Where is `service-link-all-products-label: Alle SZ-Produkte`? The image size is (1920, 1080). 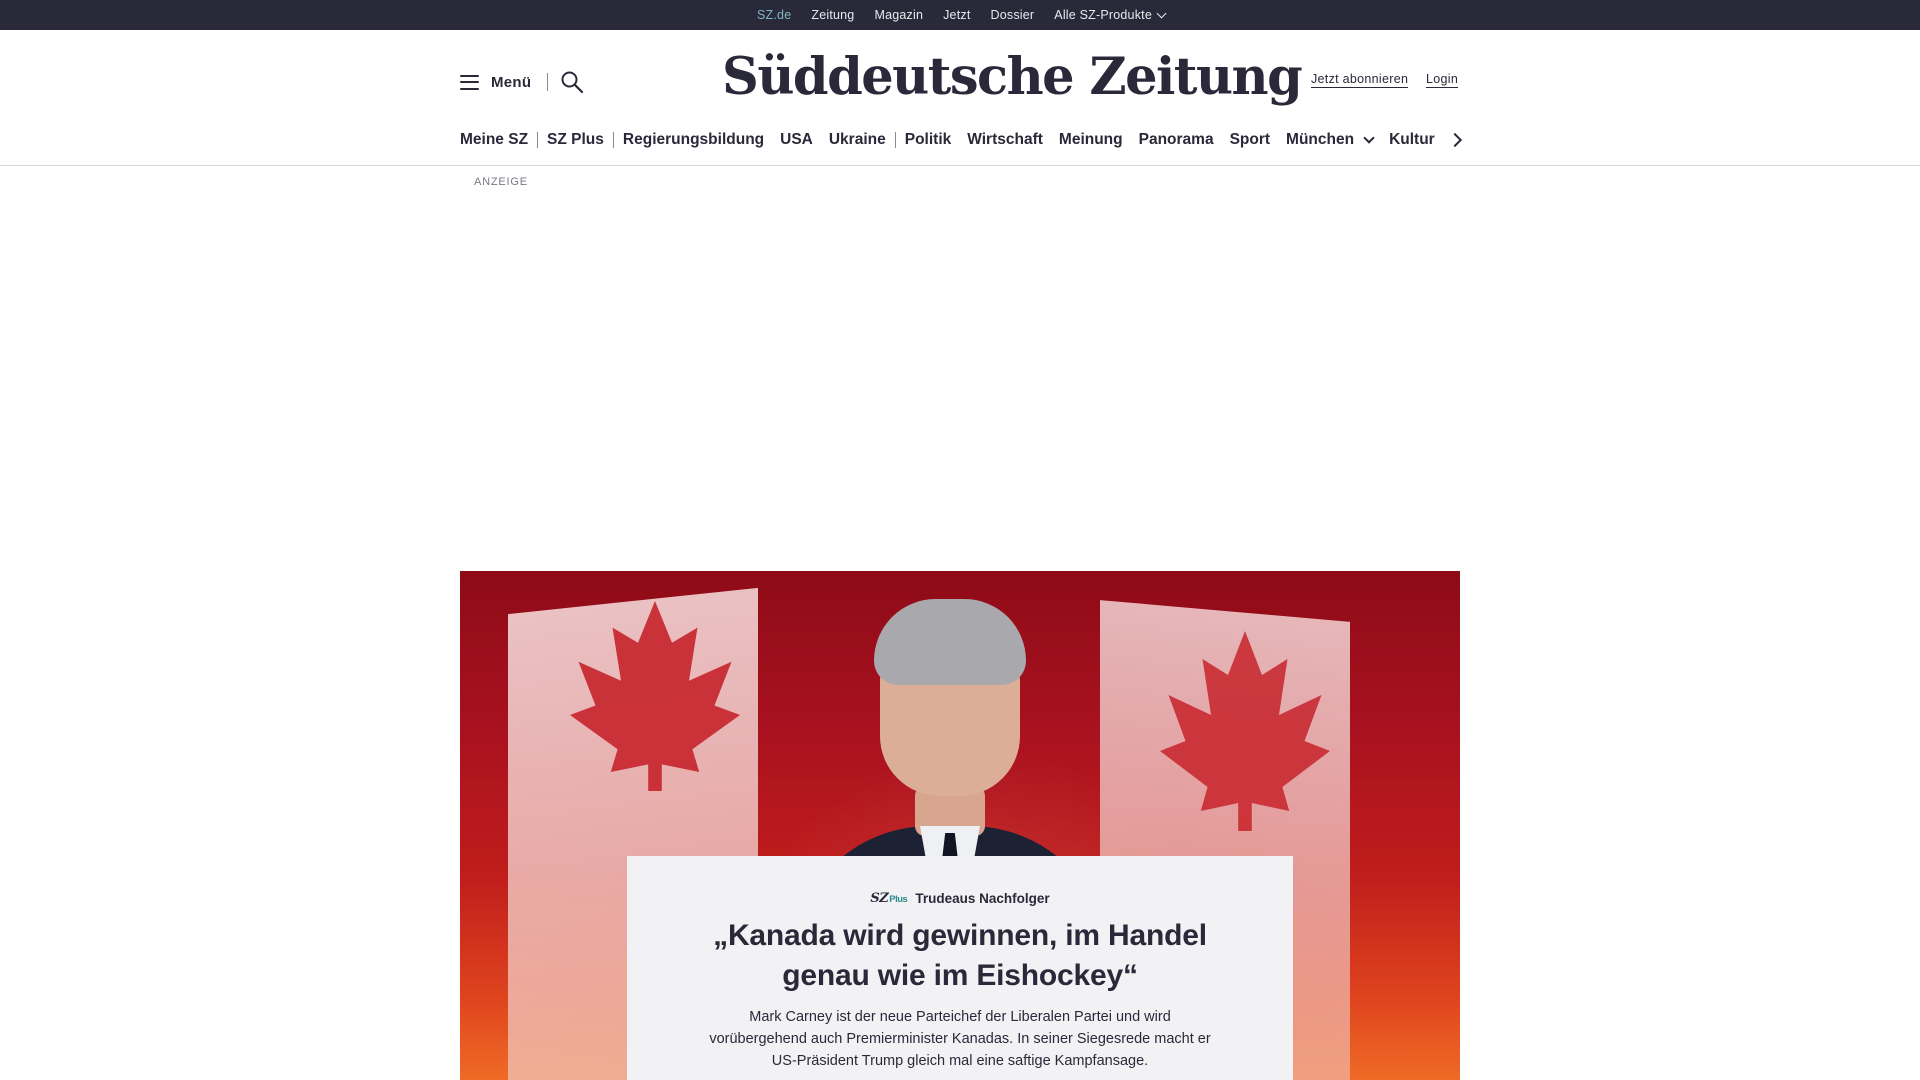
service-link-all-products-label: Alle SZ-Produkte is located at coordinates (1103, 15).